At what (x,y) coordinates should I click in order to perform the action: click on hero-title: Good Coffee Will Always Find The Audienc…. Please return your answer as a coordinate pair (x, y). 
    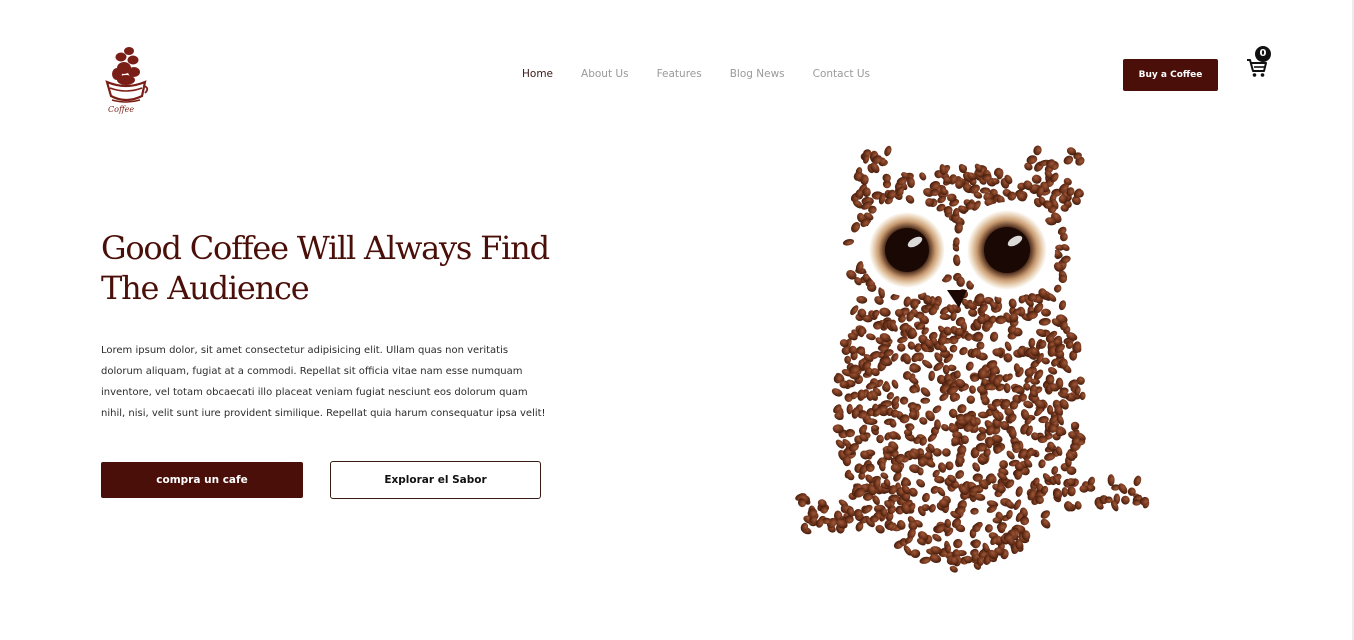
    Looking at the image, I should click on (336, 268).